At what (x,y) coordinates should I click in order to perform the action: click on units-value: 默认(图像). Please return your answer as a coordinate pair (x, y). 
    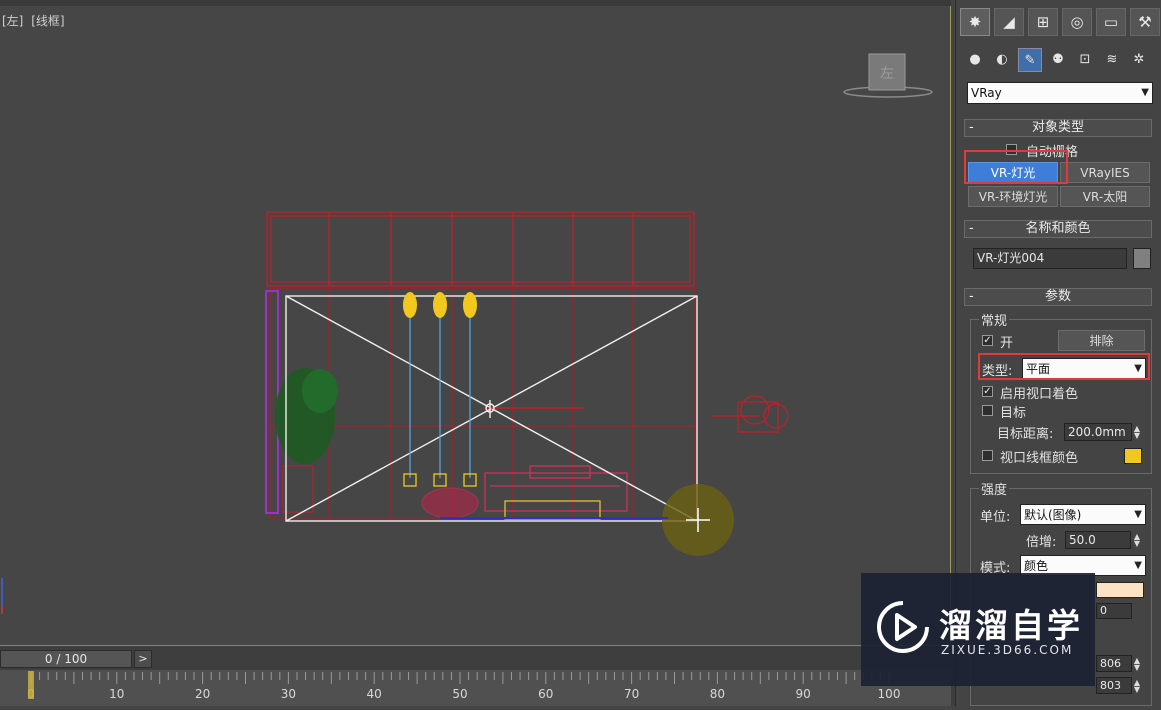
    Looking at the image, I should click on (1053, 515).